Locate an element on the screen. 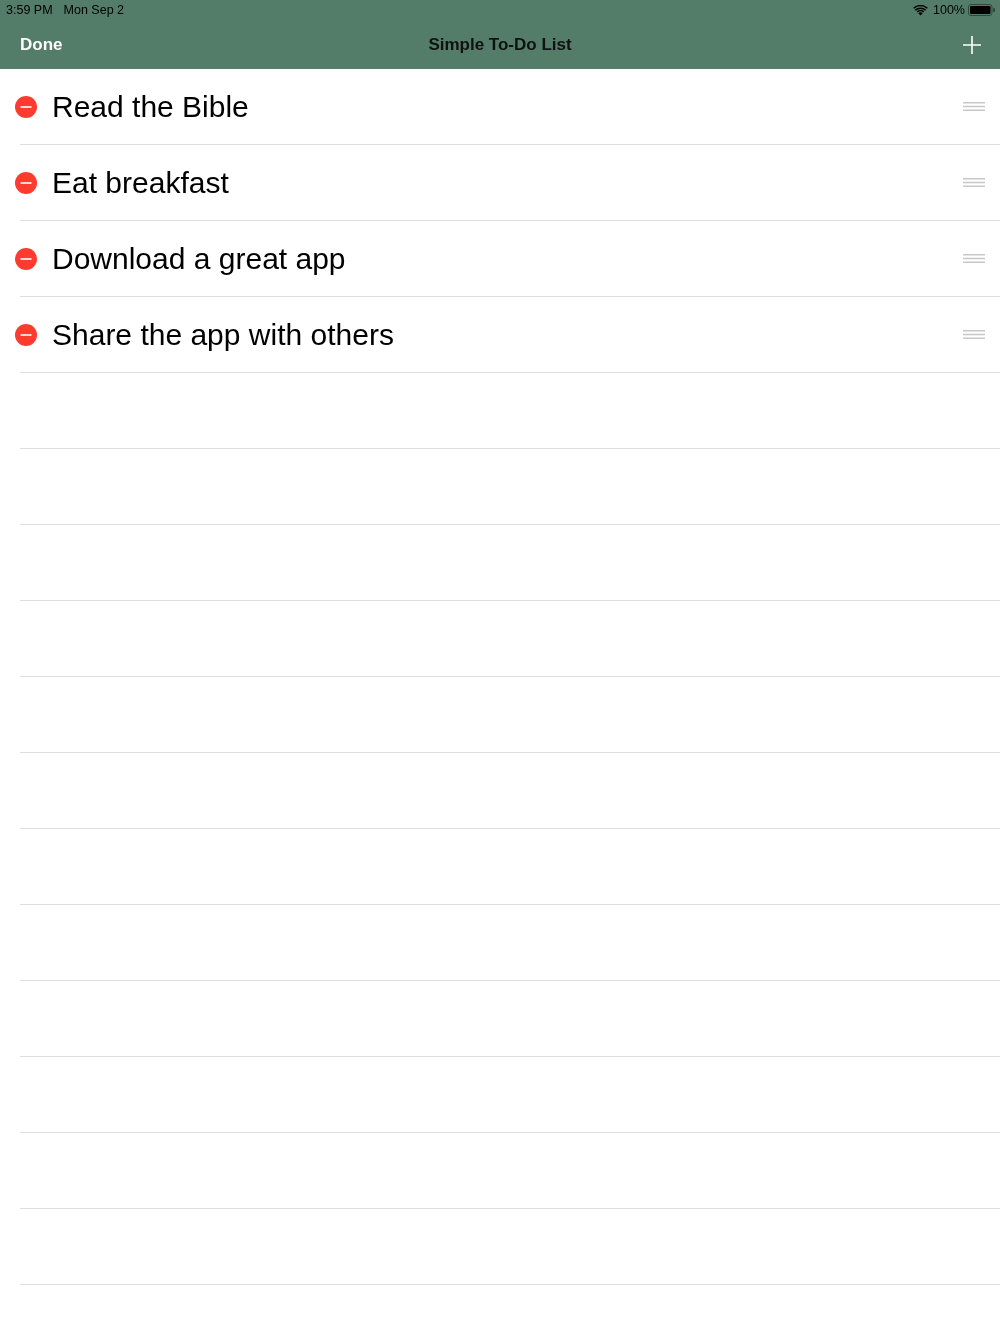 Image resolution: width=1000 pixels, height=1334 pixels. add-button is located at coordinates (972, 44).